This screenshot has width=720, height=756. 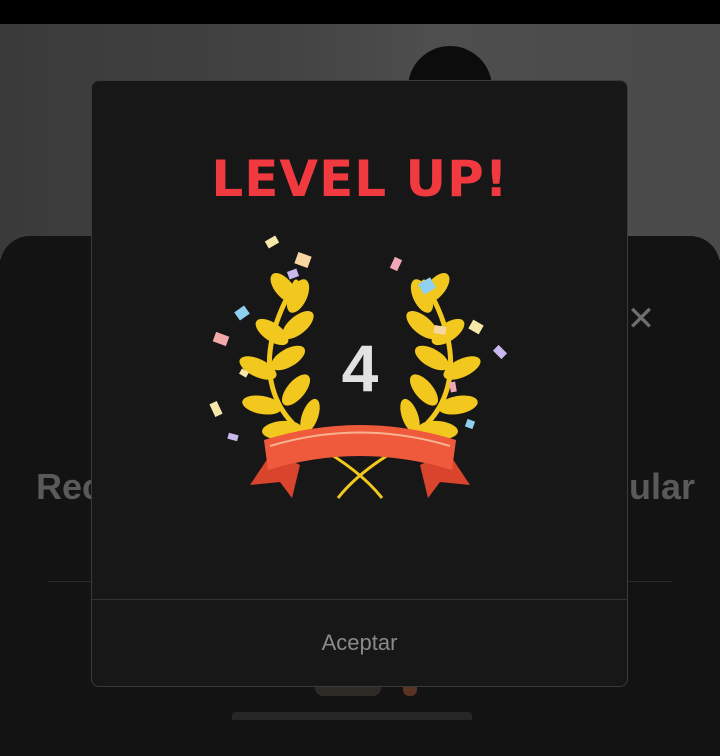 I want to click on background-text-right: ular, so click(x=662, y=486).